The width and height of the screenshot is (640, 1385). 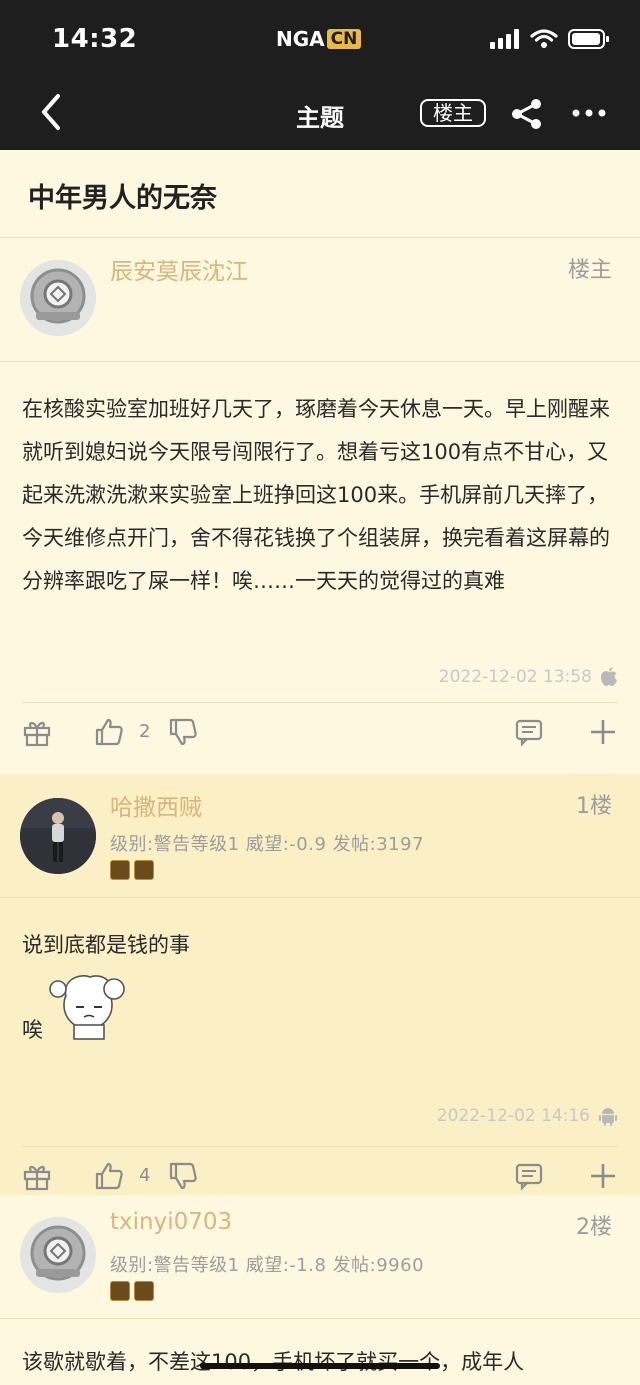 What do you see at coordinates (320, 1012) in the screenshot?
I see `post-sticker-line: 唉` at bounding box center [320, 1012].